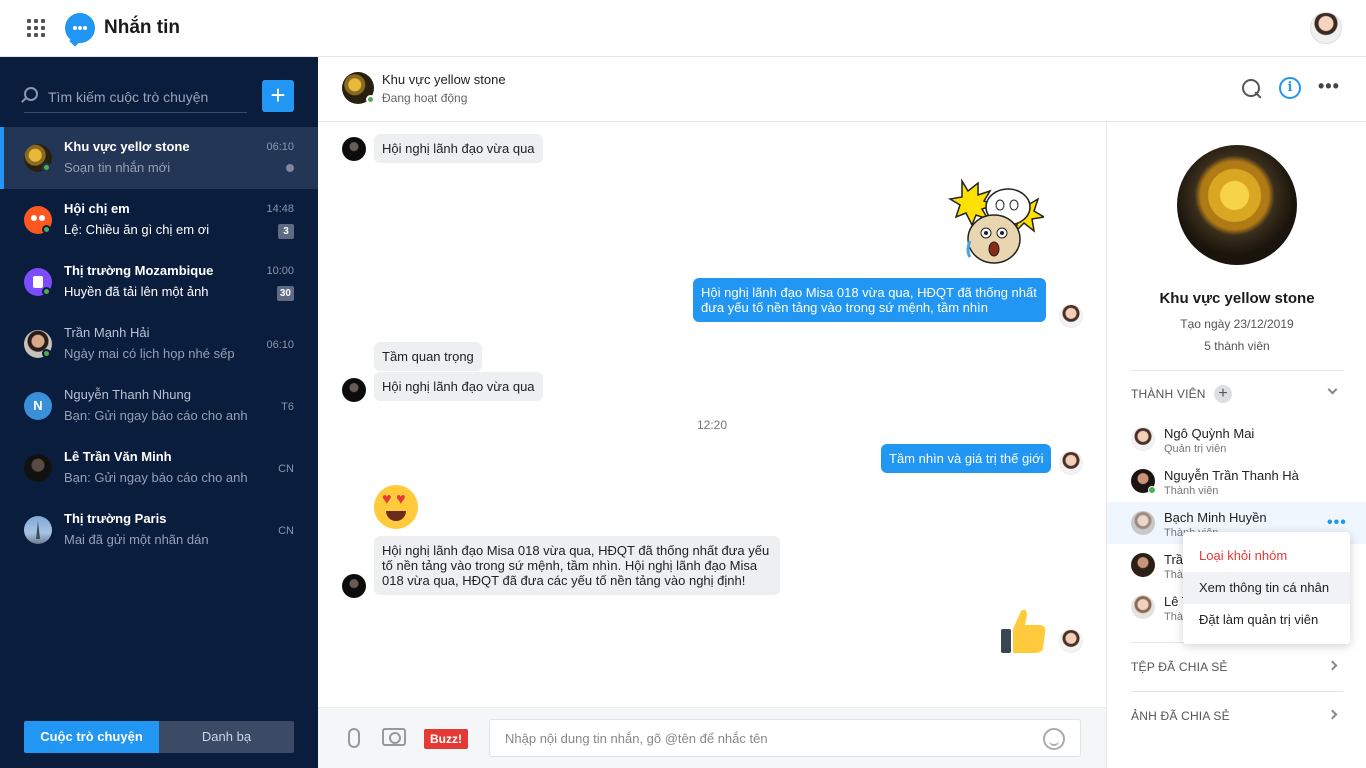 Image resolution: width=1366 pixels, height=768 pixels. What do you see at coordinates (127, 146) in the screenshot?
I see `conversation-name: Khu vực yellơ stone` at bounding box center [127, 146].